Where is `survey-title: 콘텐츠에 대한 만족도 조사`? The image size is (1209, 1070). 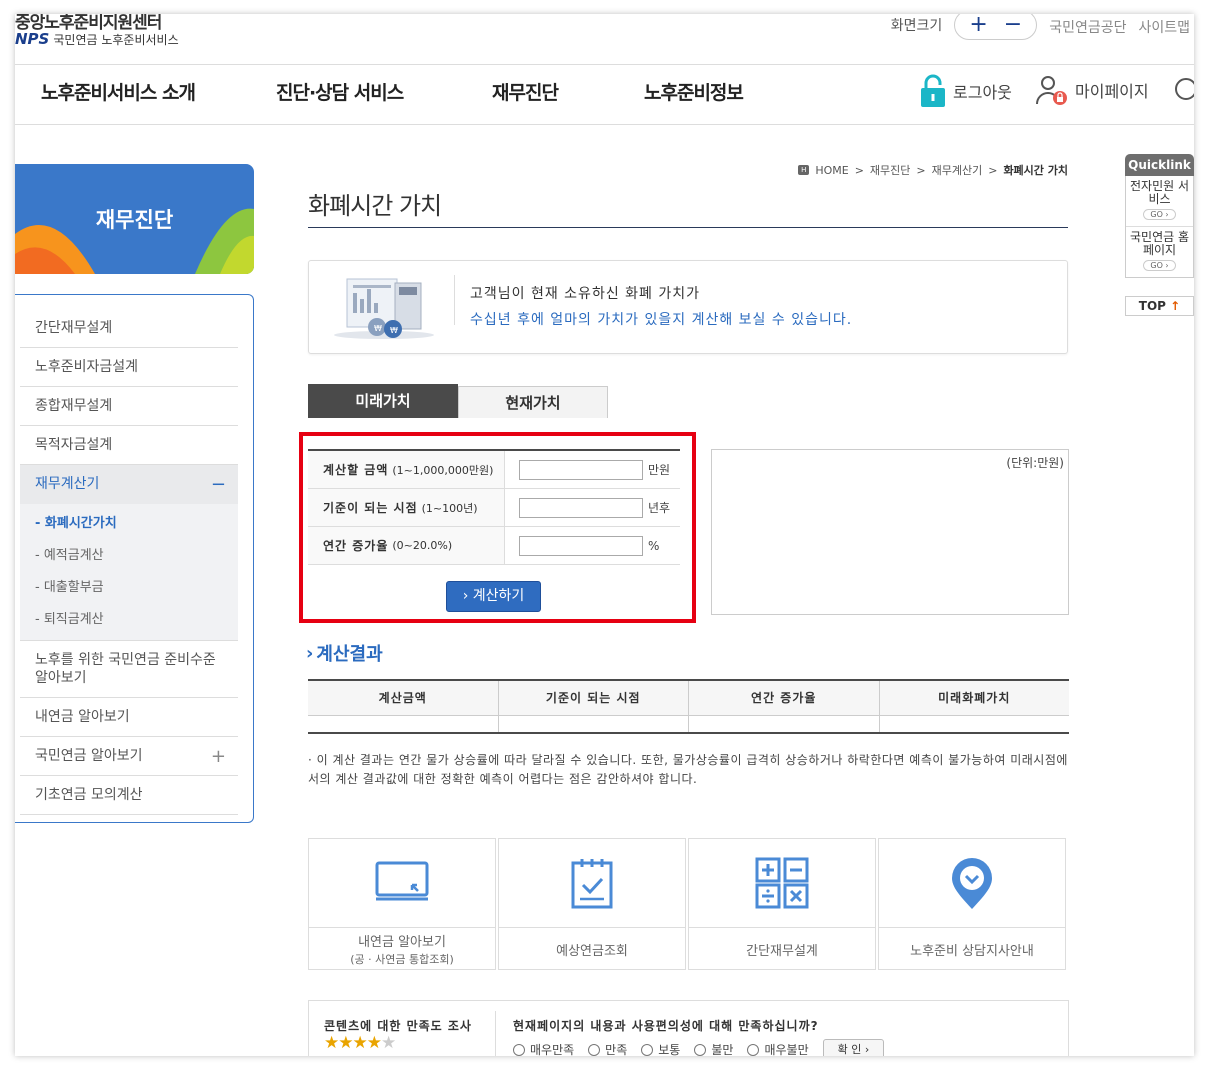 survey-title: 콘텐츠에 대한 만족도 조사 is located at coordinates (398, 1026).